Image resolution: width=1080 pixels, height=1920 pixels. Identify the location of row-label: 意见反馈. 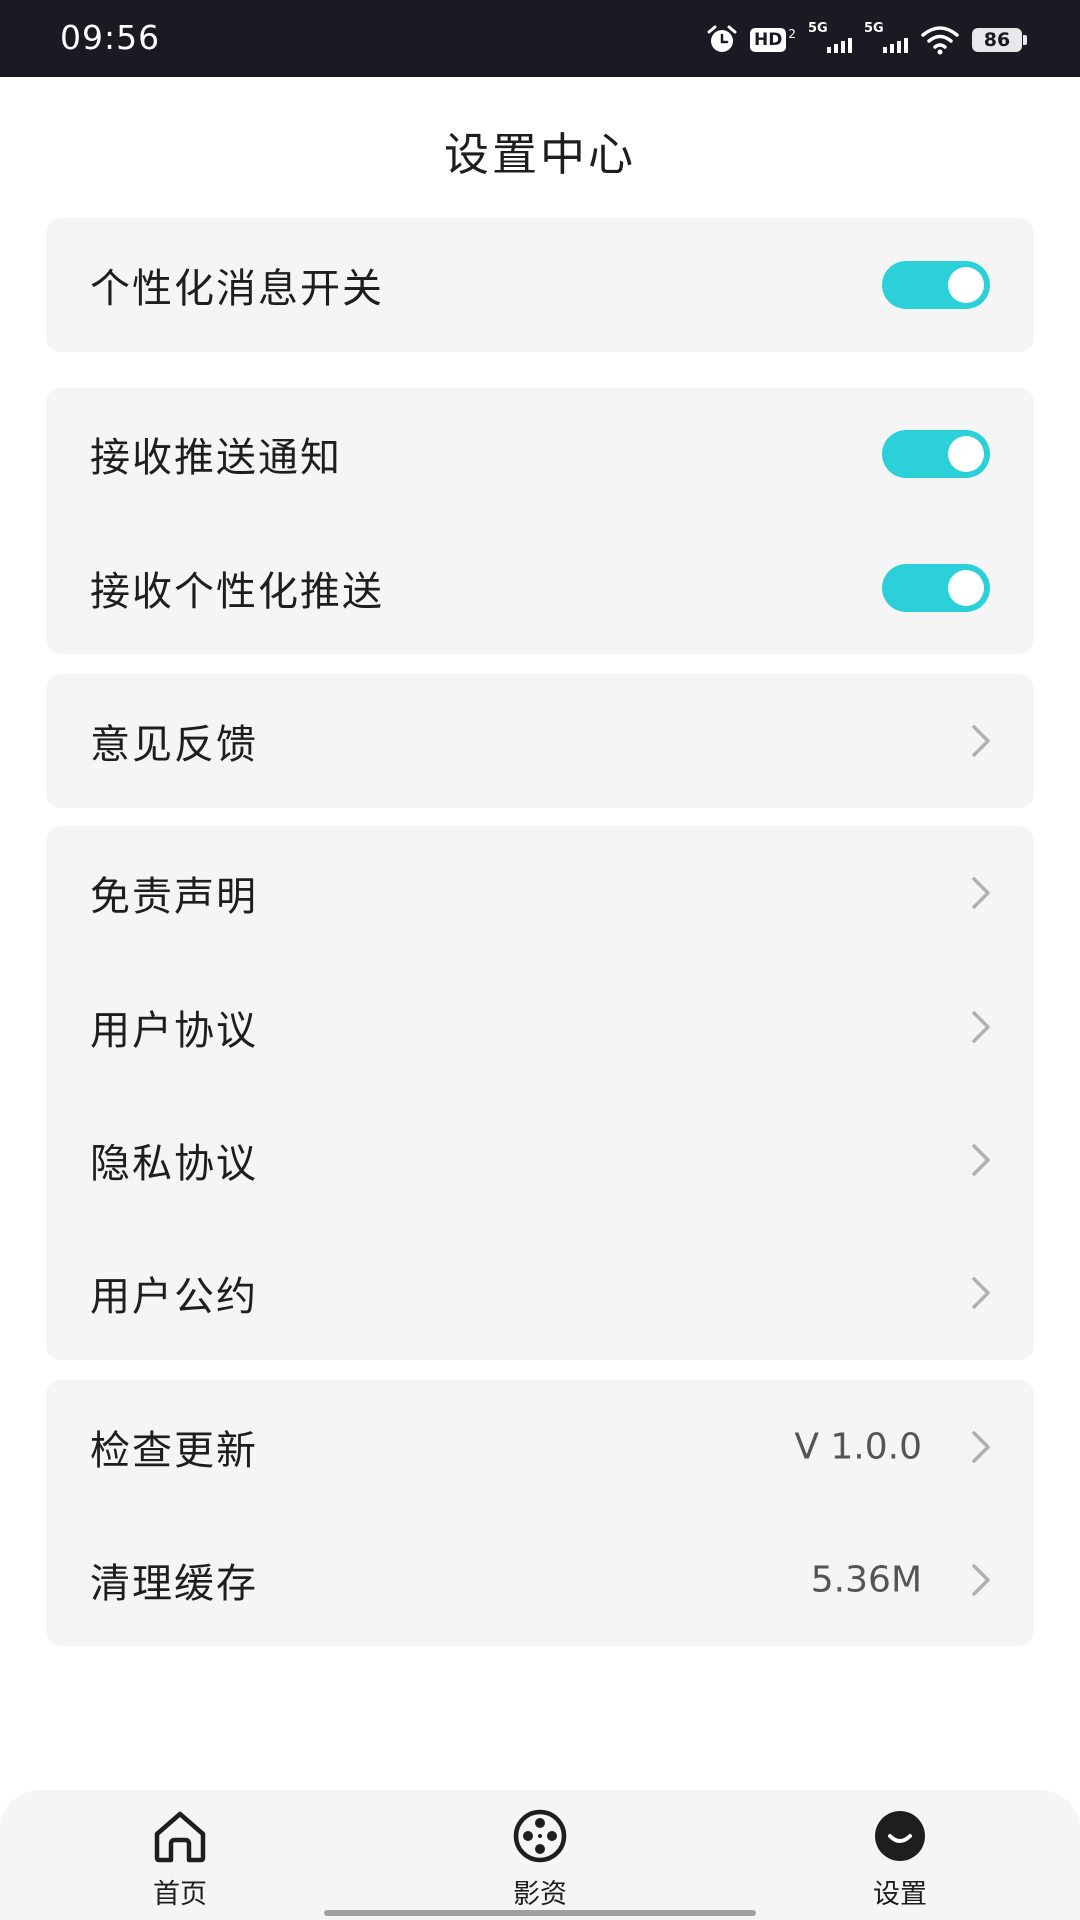
(174, 745).